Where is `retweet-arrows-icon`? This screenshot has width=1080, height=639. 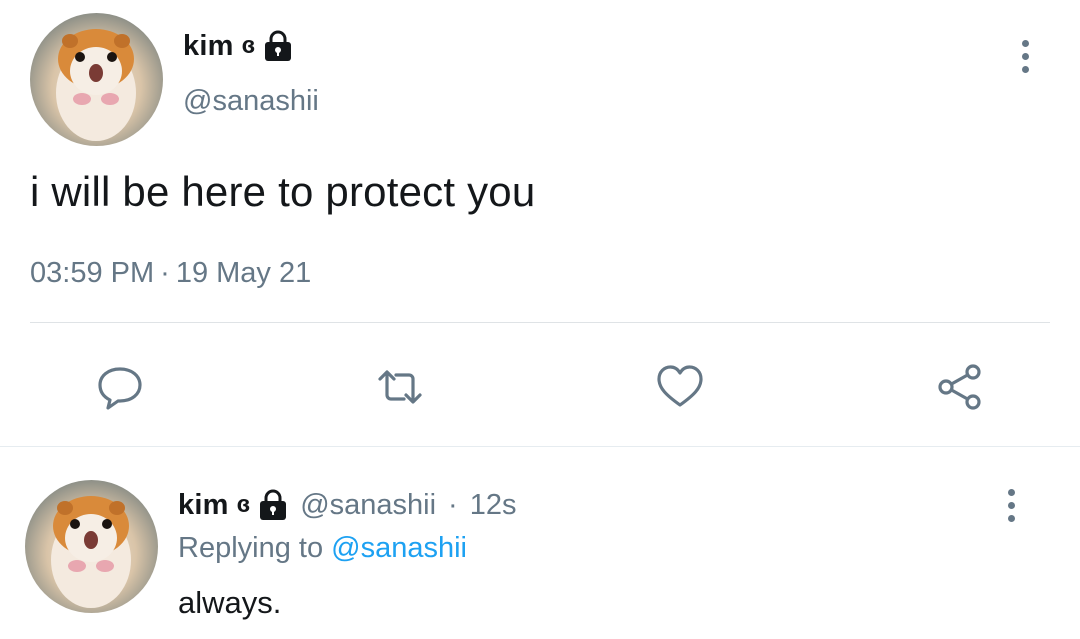 retweet-arrows-icon is located at coordinates (400, 387).